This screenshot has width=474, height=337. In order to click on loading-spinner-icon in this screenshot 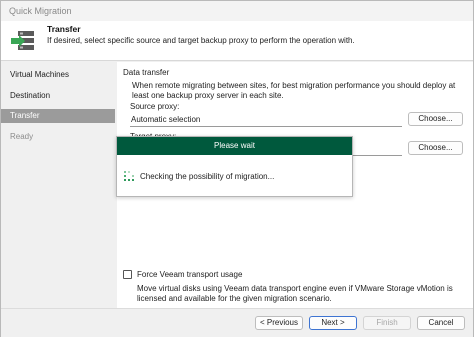, I will do `click(129, 176)`.